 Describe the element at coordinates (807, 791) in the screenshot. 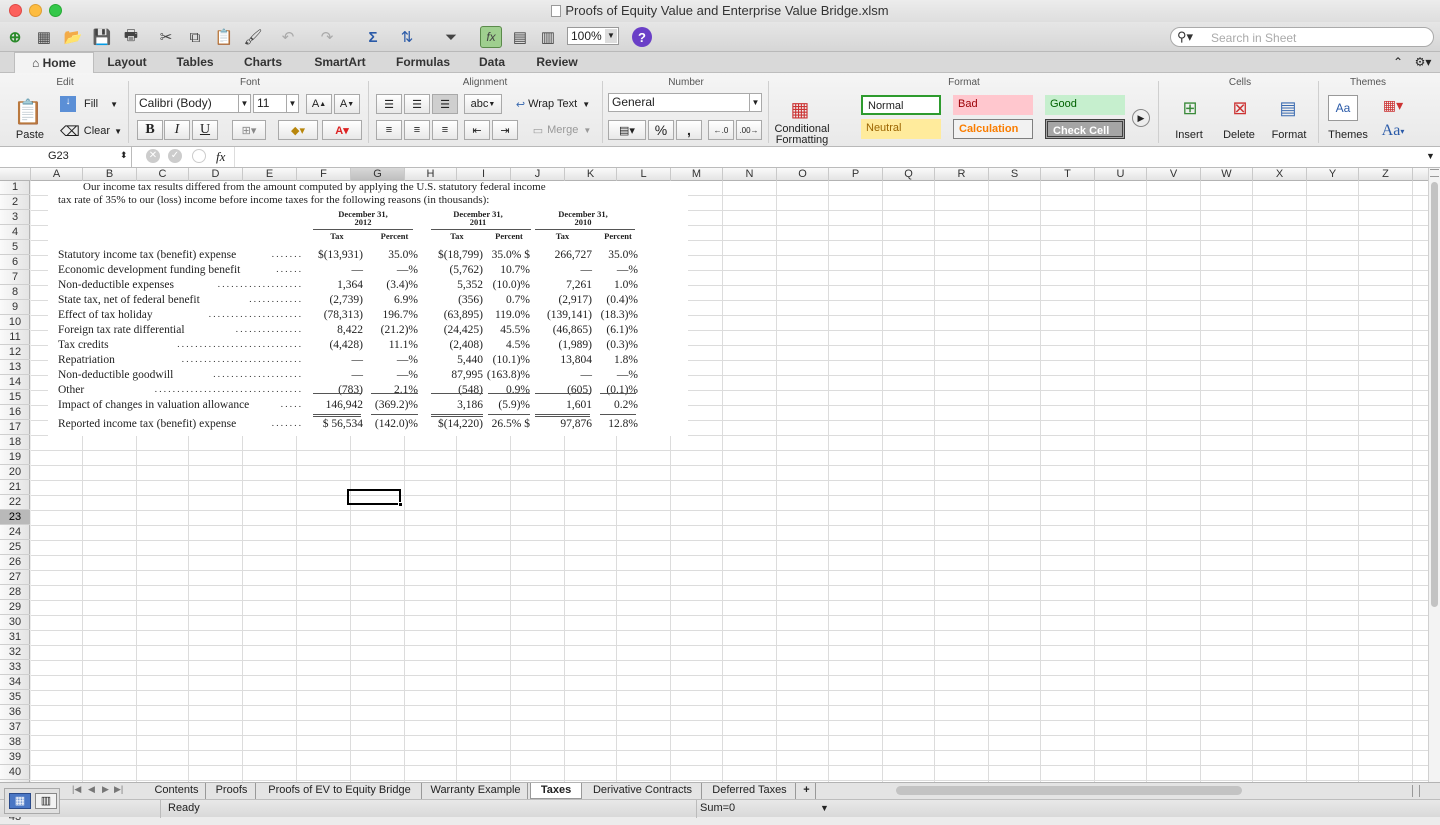

I see `add-sheet-button: +` at that location.